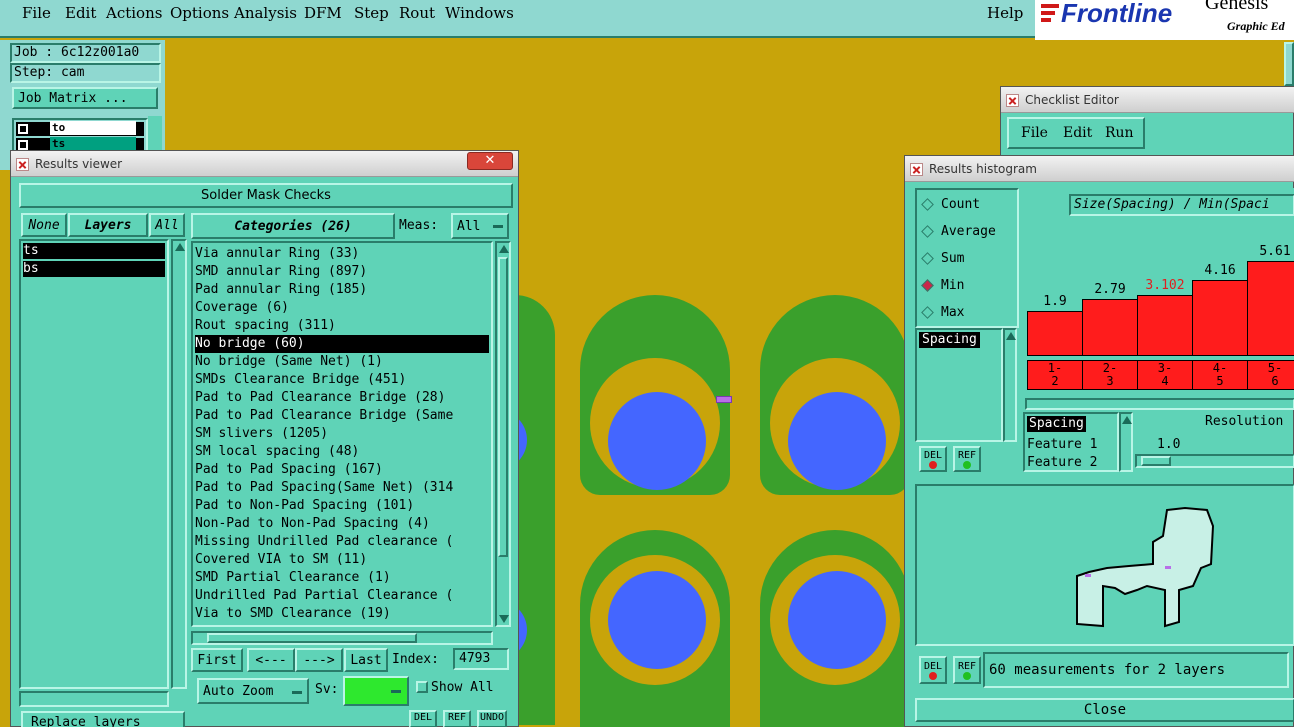  I want to click on category-item: No bridge (Same Net) (1), so click(342, 362).